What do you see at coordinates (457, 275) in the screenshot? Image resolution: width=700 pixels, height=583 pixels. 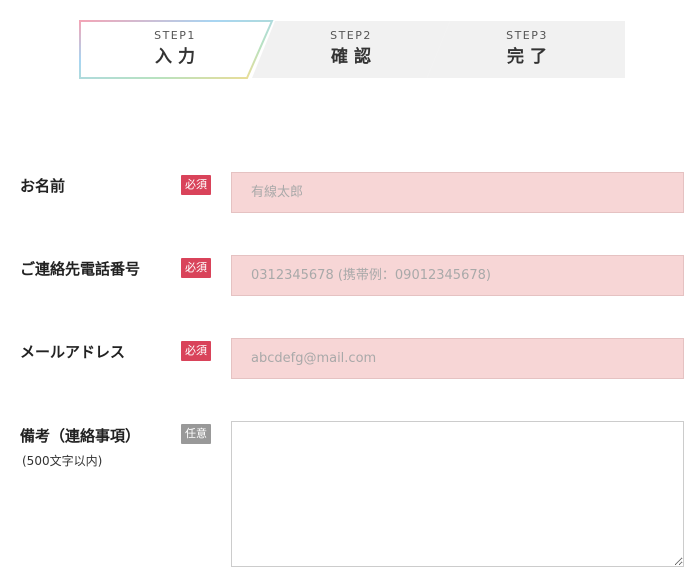 I see `phone-input` at bounding box center [457, 275].